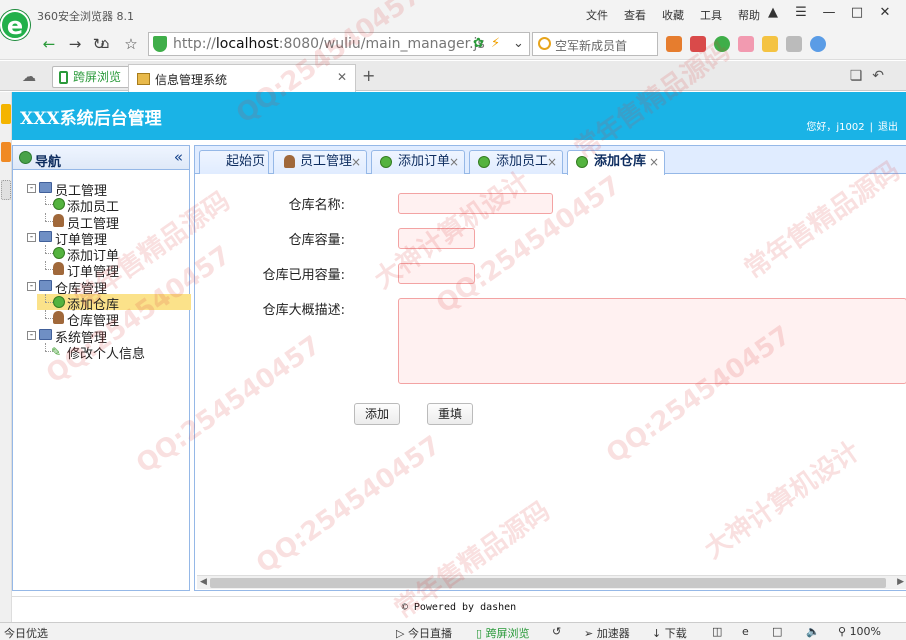 Image resolution: width=906 pixels, height=640 pixels. What do you see at coordinates (635, 15) in the screenshot?
I see `menu-view: 查看` at bounding box center [635, 15].